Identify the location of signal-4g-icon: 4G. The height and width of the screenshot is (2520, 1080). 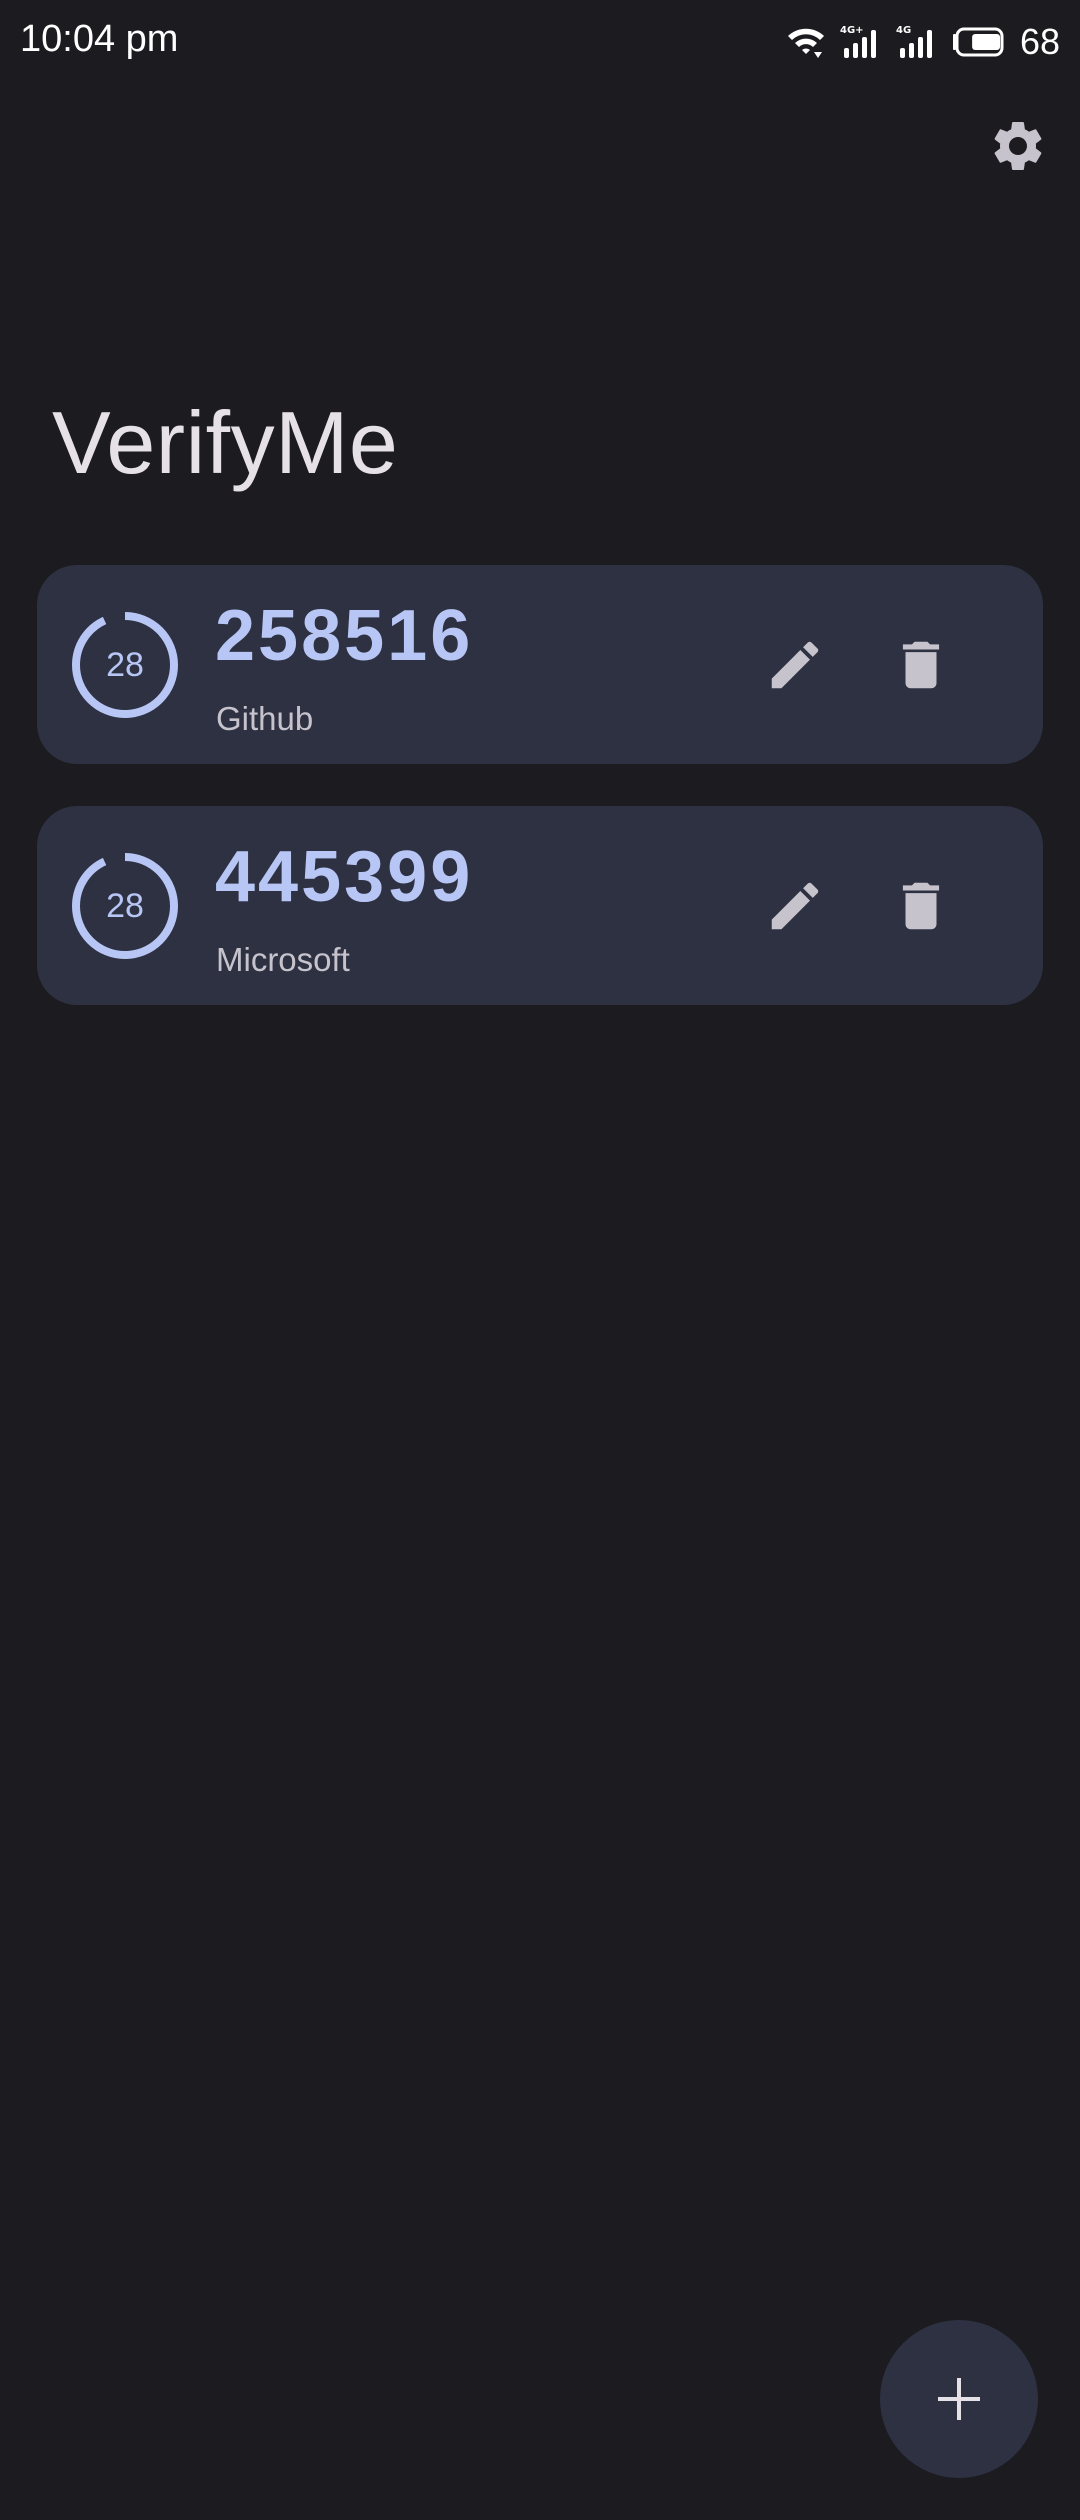
(914, 41).